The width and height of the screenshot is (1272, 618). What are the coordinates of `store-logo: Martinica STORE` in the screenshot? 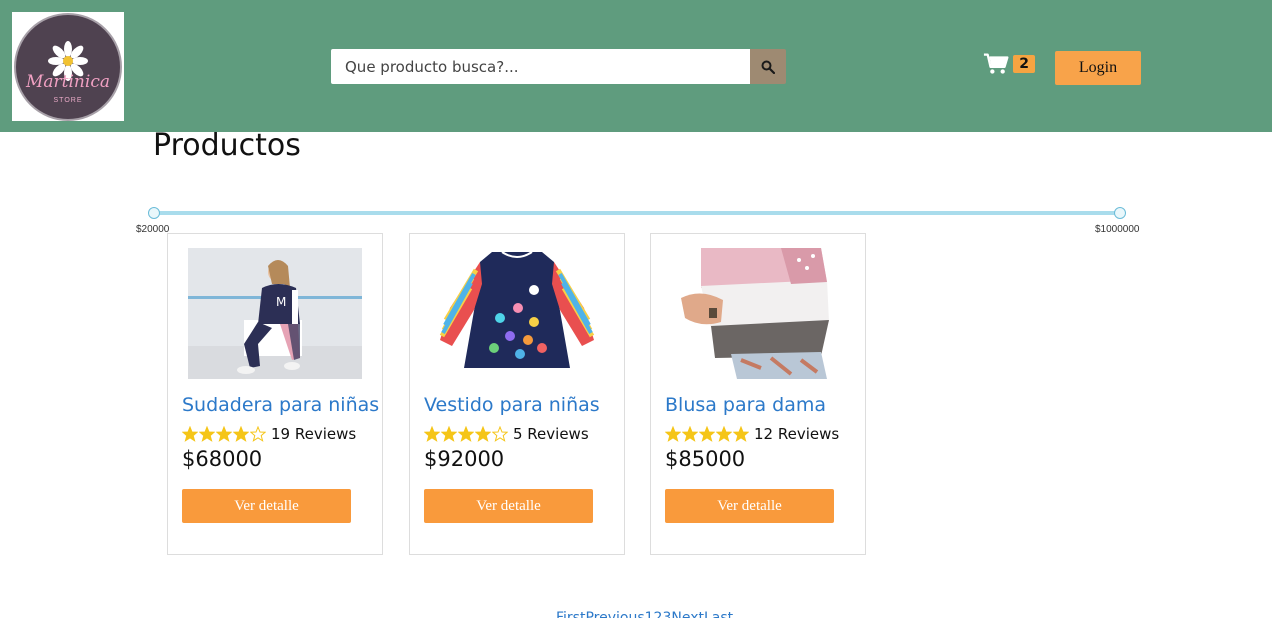 It's located at (68, 66).